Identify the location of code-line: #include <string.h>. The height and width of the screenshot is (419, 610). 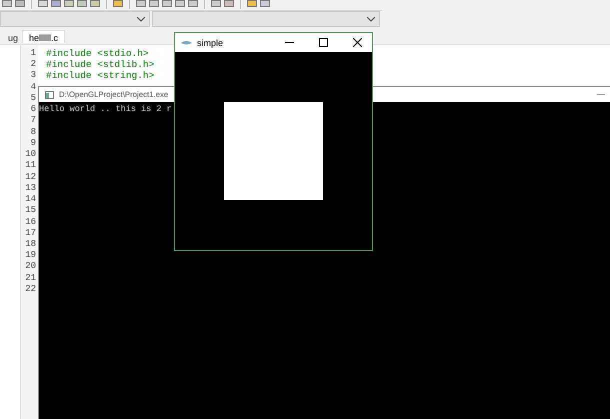
(101, 76).